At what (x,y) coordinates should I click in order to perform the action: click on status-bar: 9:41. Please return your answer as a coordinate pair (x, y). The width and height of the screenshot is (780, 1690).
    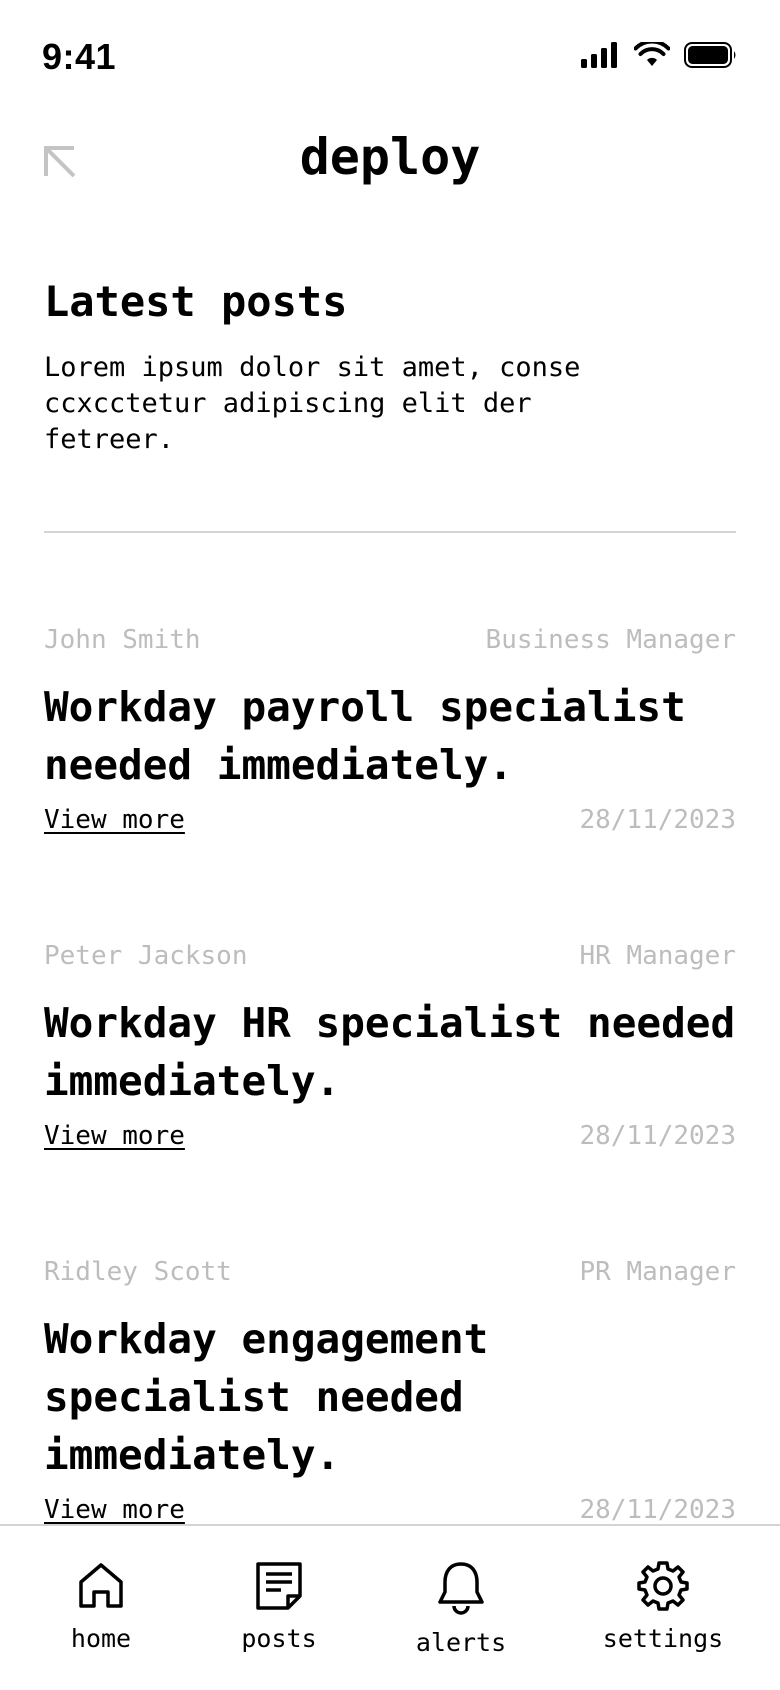
    Looking at the image, I should click on (390, 55).